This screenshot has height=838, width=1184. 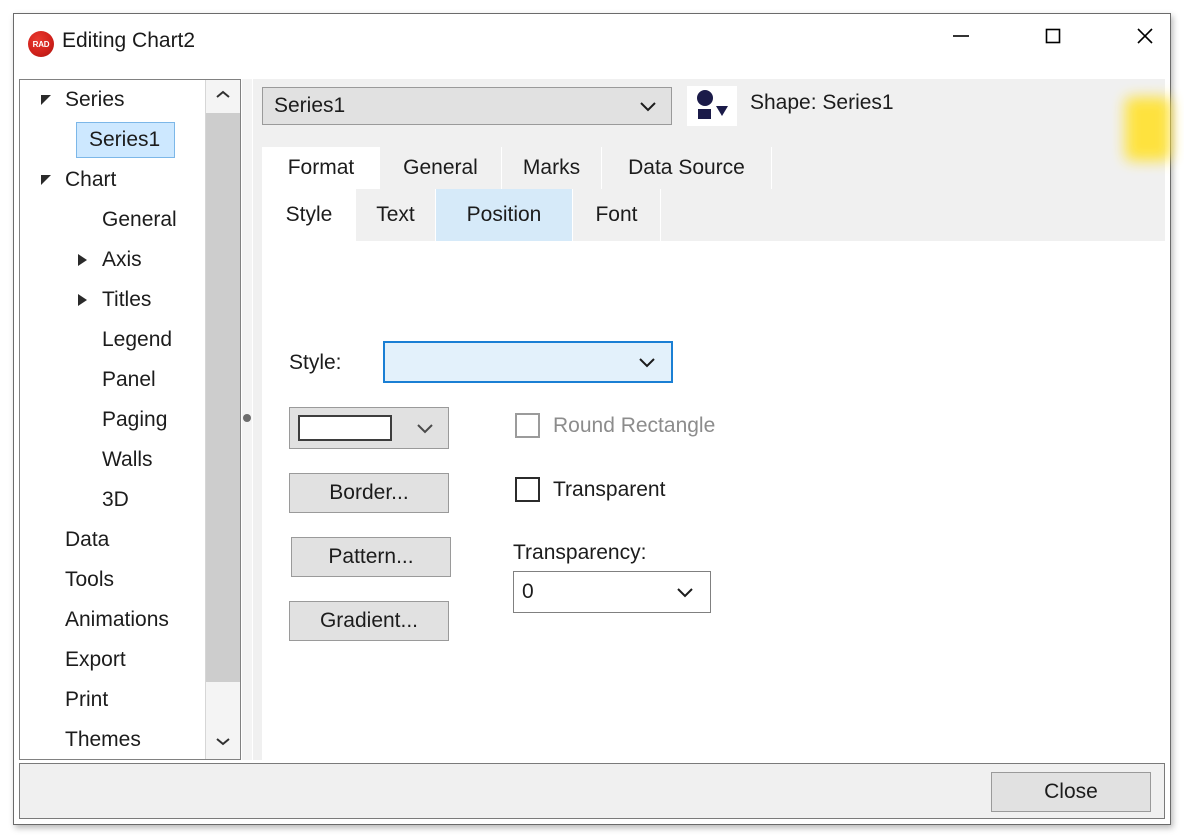 I want to click on transparent-checkbox: Transparent, so click(x=590, y=489).